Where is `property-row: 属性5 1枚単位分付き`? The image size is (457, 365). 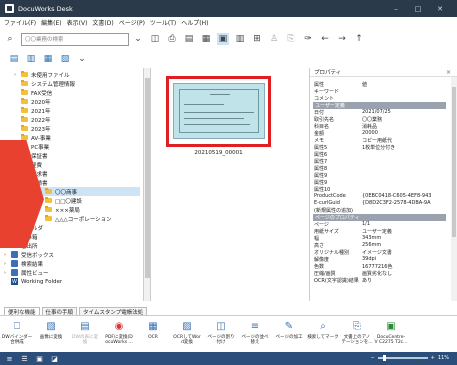
property-row: 属性5 1枚単位分付き is located at coordinates (378, 147).